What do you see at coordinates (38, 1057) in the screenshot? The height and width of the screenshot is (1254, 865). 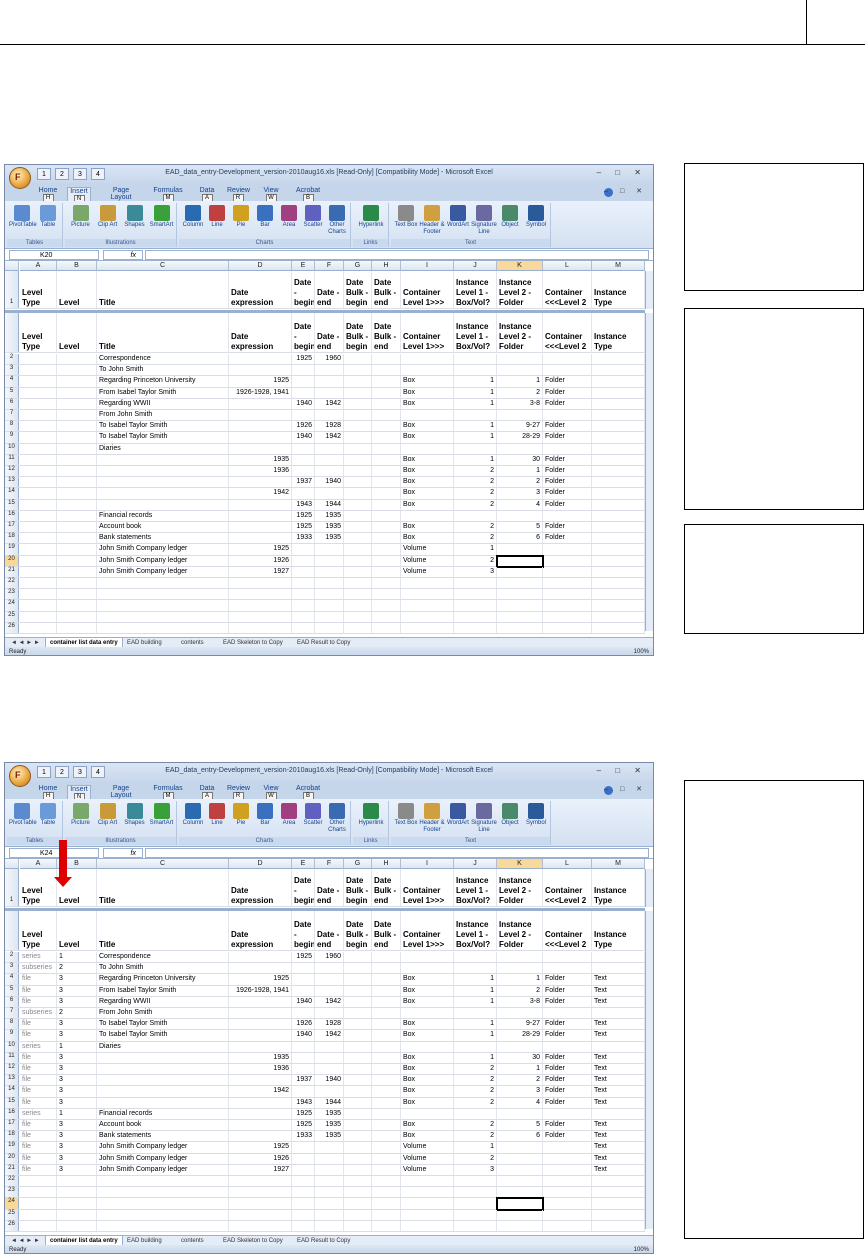 I see `table-cell: file` at bounding box center [38, 1057].